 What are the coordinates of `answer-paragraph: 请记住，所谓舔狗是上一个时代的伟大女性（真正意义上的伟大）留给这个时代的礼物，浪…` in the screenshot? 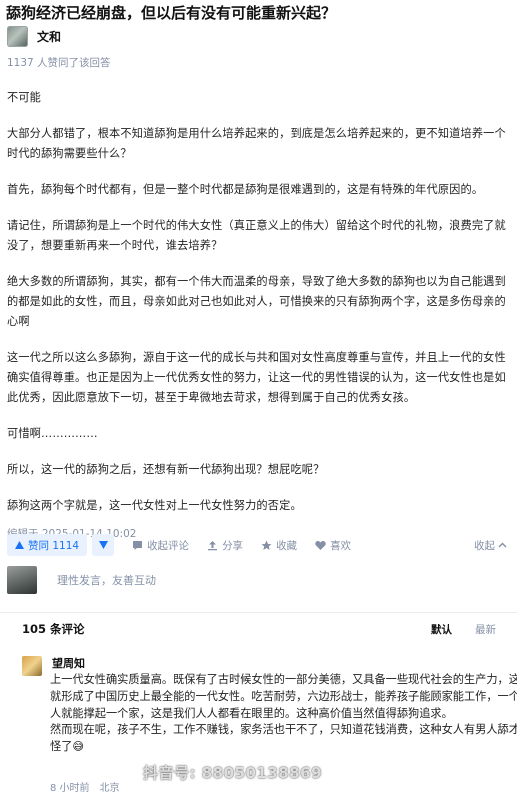 It's located at (256, 235).